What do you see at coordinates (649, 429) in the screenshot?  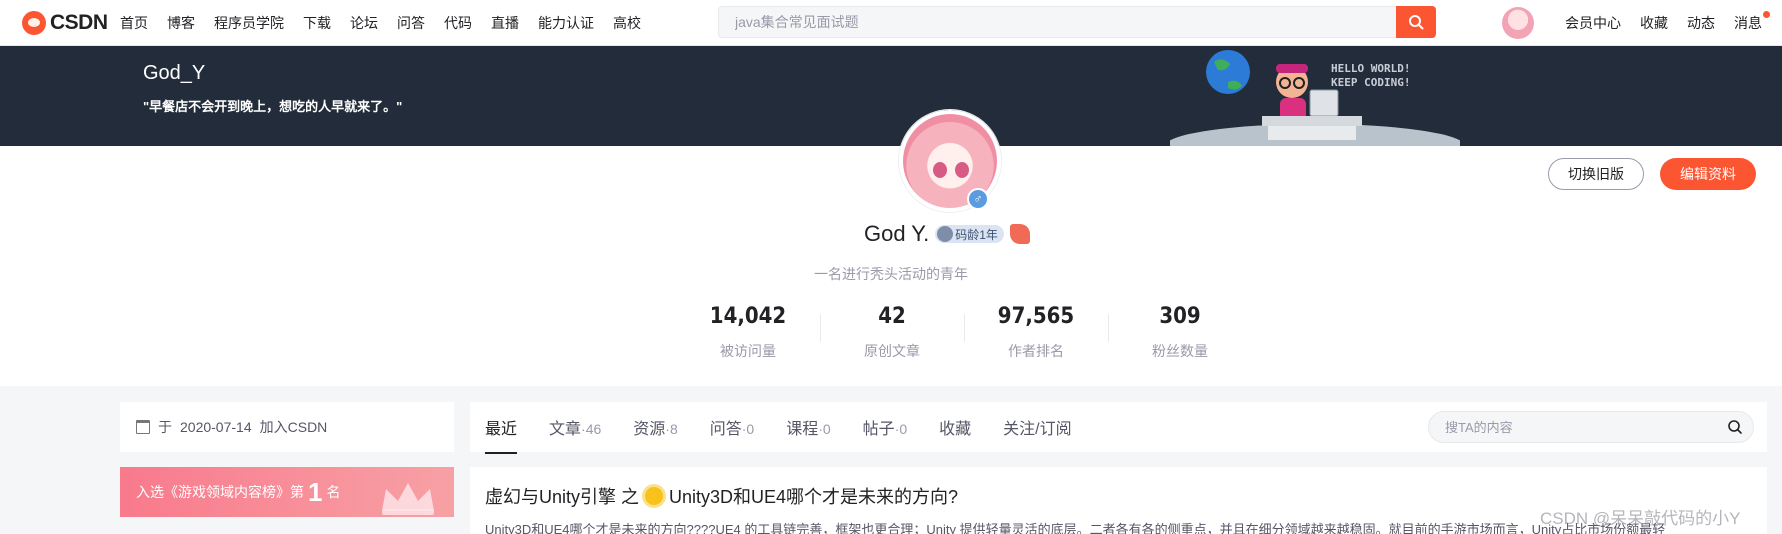 I see `tab-label: 资源` at bounding box center [649, 429].